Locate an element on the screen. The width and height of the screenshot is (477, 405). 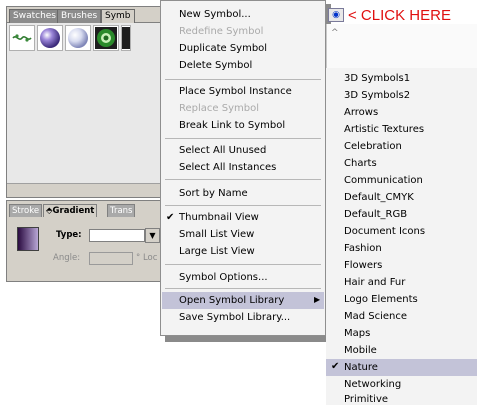
menu-item-thumbnail-view: Thumbnail View is located at coordinates (219, 217).